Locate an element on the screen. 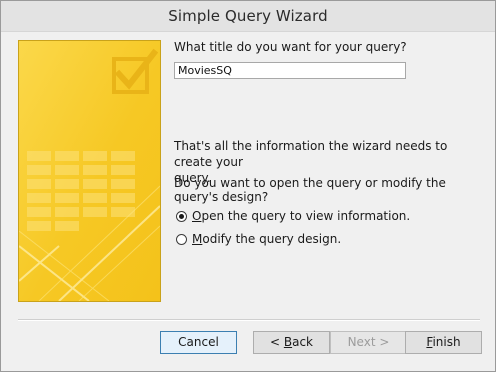  query-title-input is located at coordinates (290, 70).